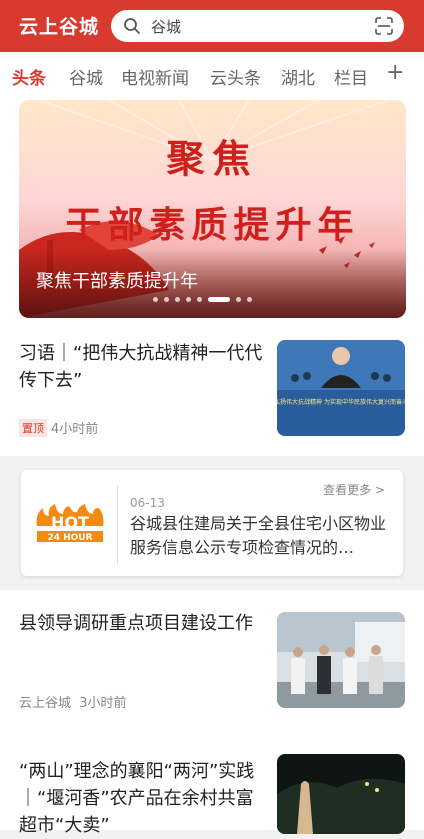  Describe the element at coordinates (212, 158) in the screenshot. I see `banner-headline: 聚焦` at that location.